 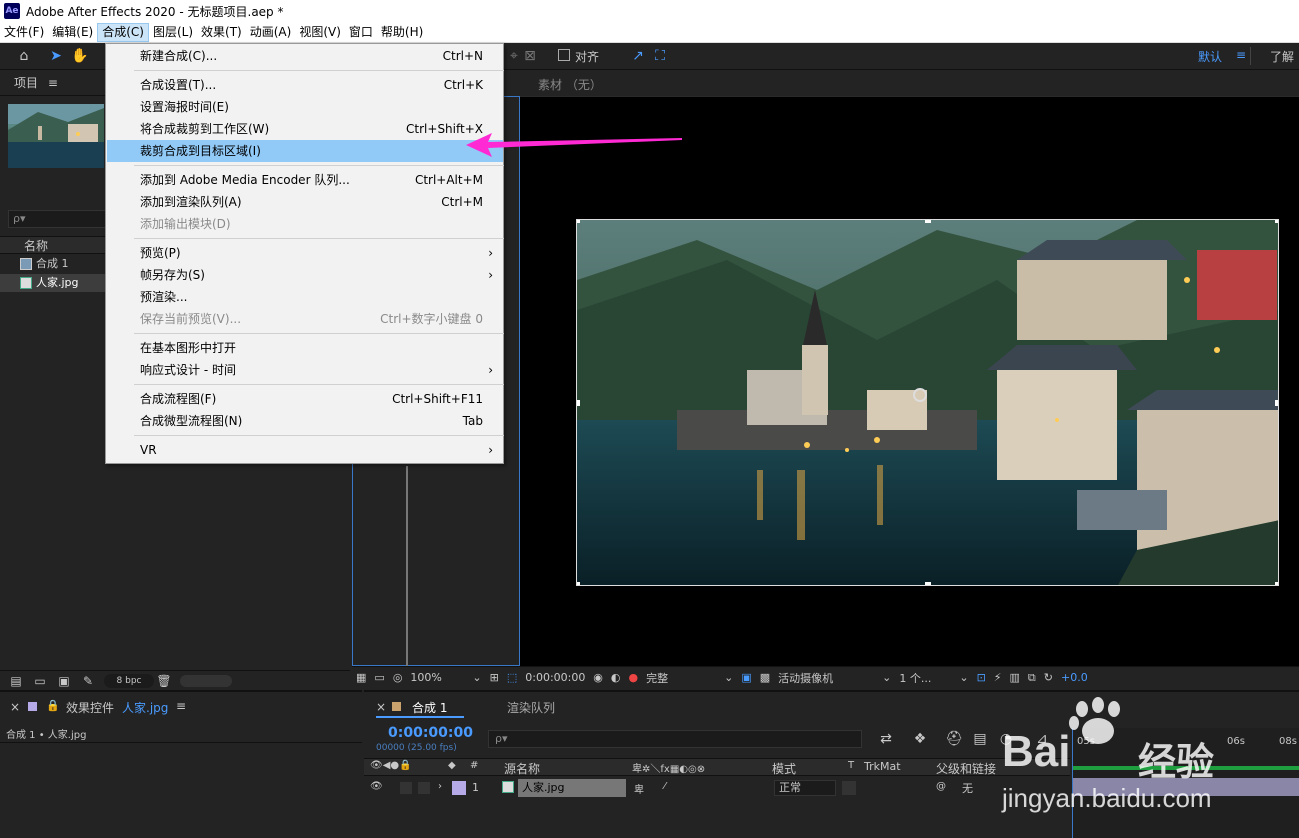 What do you see at coordinates (376, 786) in the screenshot?
I see `eye-icon: 👁` at bounding box center [376, 786].